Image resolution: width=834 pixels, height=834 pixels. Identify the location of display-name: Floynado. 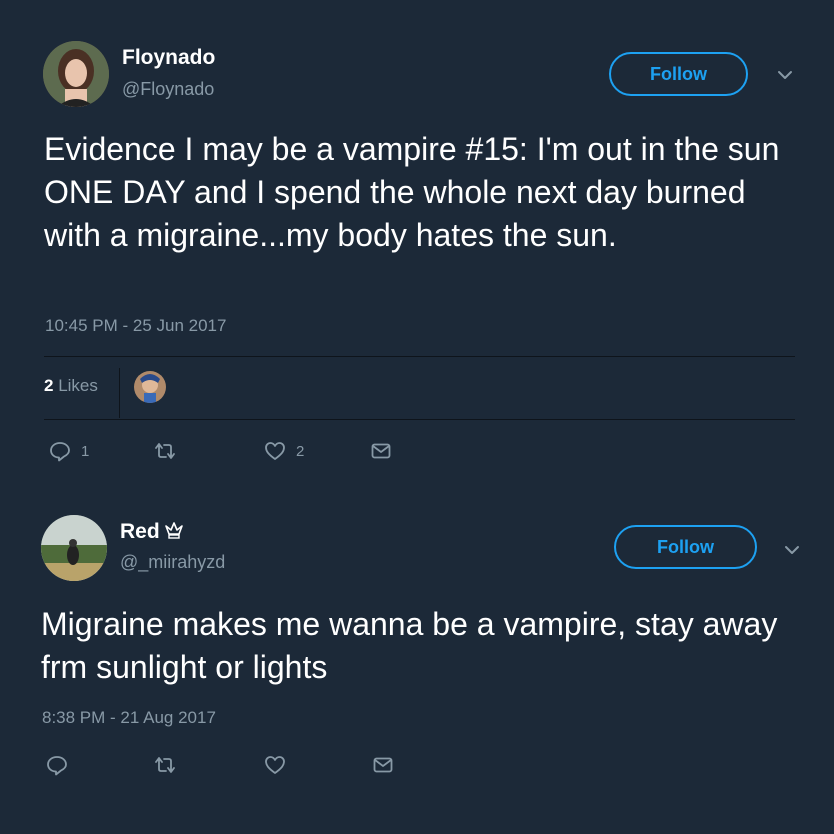
(168, 58).